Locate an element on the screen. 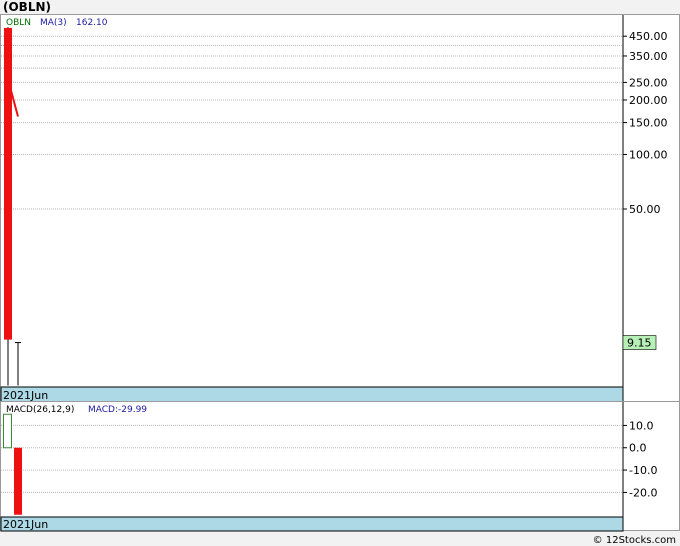 The height and width of the screenshot is (546, 680). legend-ma-label: MA(3) is located at coordinates (53, 23).